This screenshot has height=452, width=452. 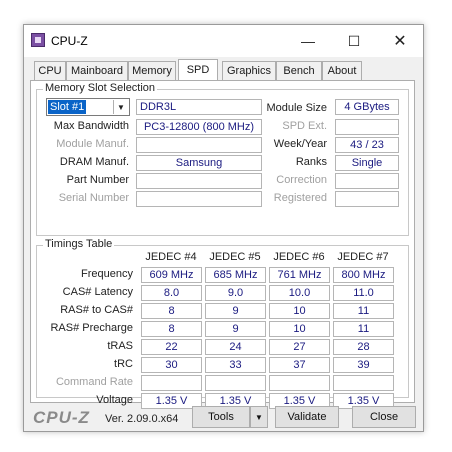 I want to click on validate-button: Validate, so click(x=307, y=417).